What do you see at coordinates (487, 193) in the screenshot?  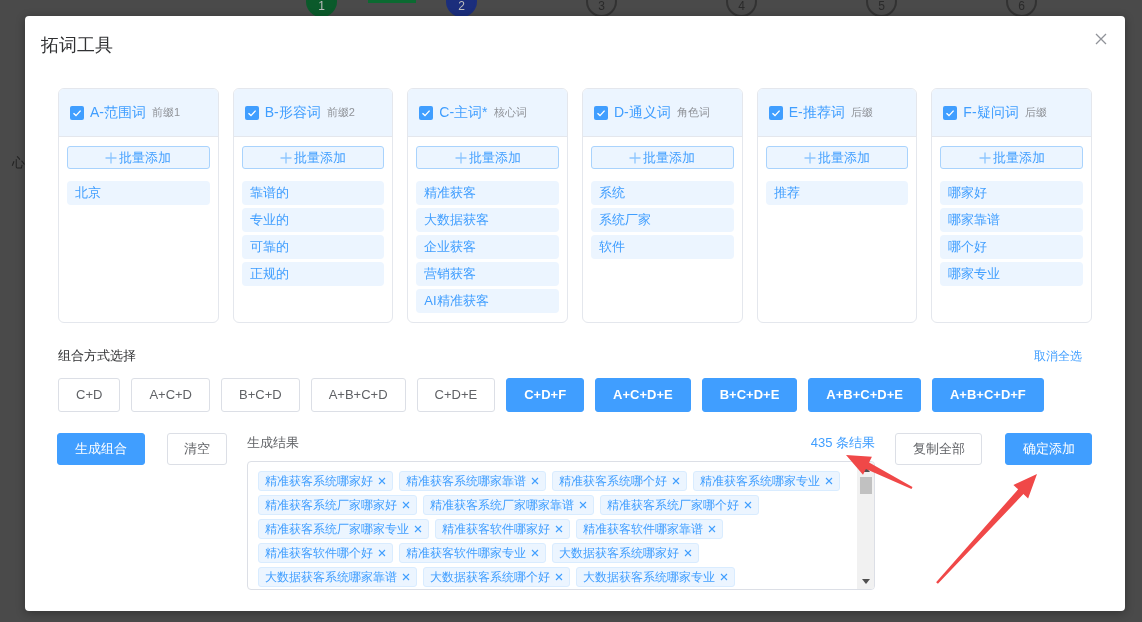 I see `keyword-item: 精准获客` at bounding box center [487, 193].